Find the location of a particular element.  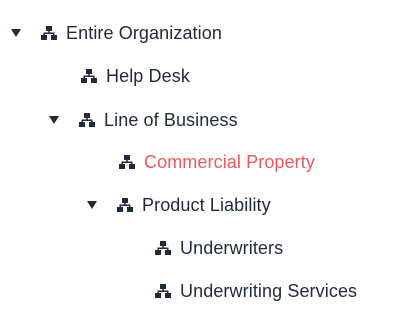

tree-node-line-of-business: Line of Business is located at coordinates (143, 120).